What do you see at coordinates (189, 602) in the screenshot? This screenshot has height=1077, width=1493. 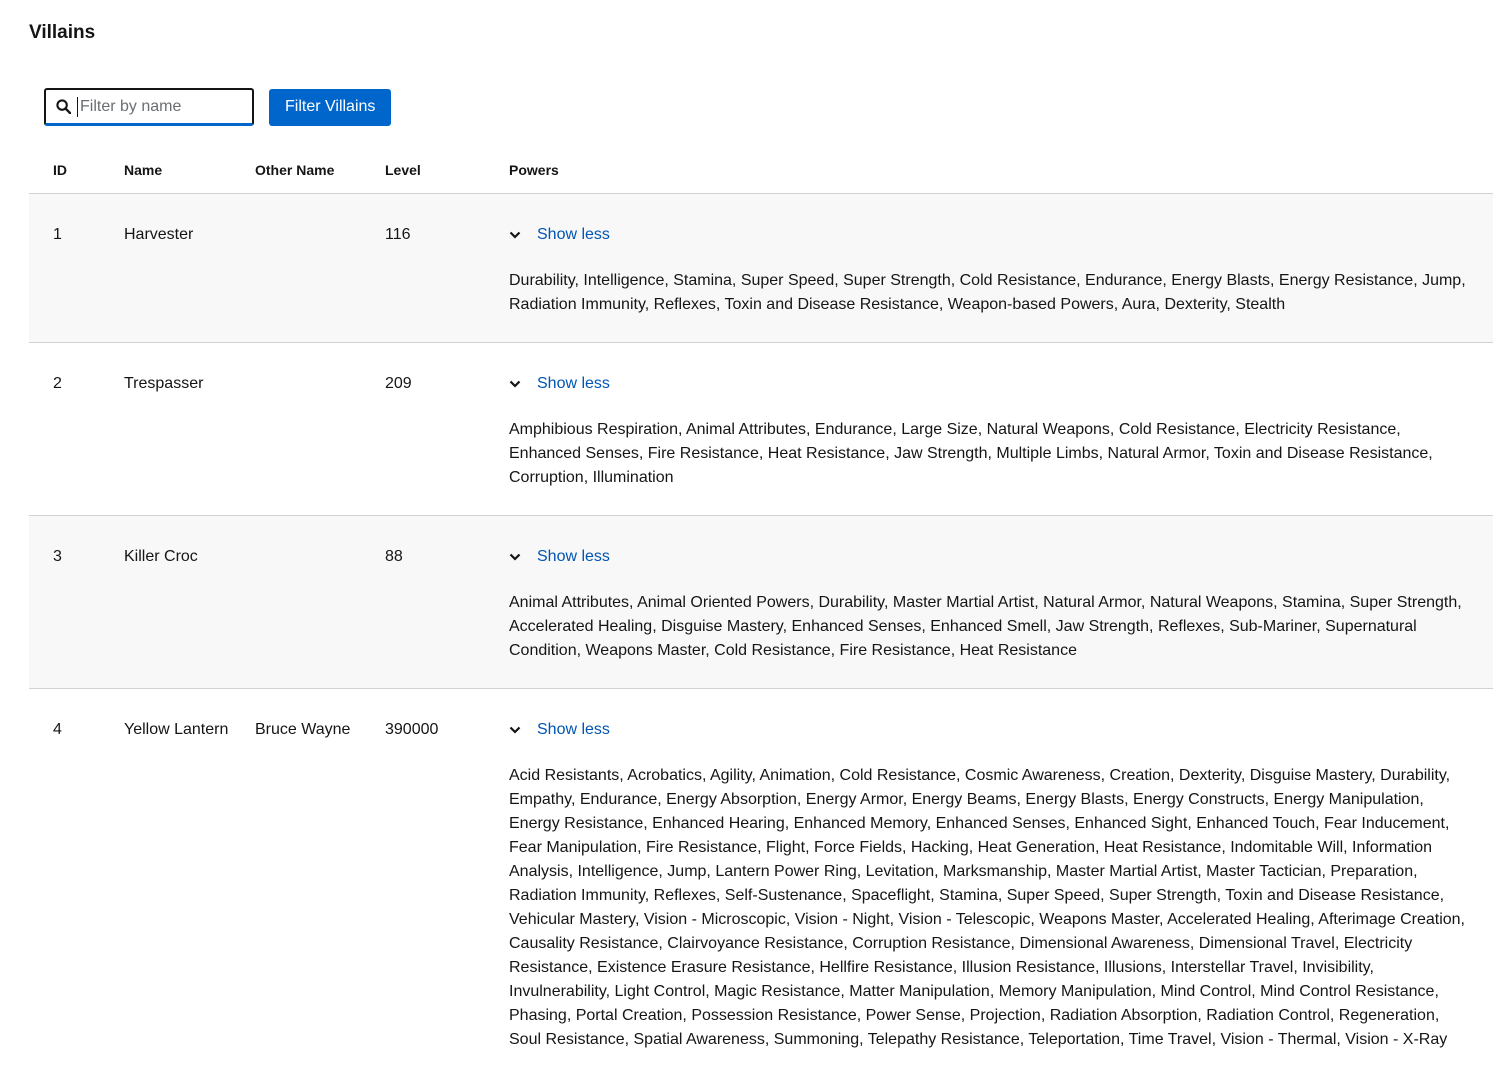 I see `cell-name: Killer Croc` at bounding box center [189, 602].